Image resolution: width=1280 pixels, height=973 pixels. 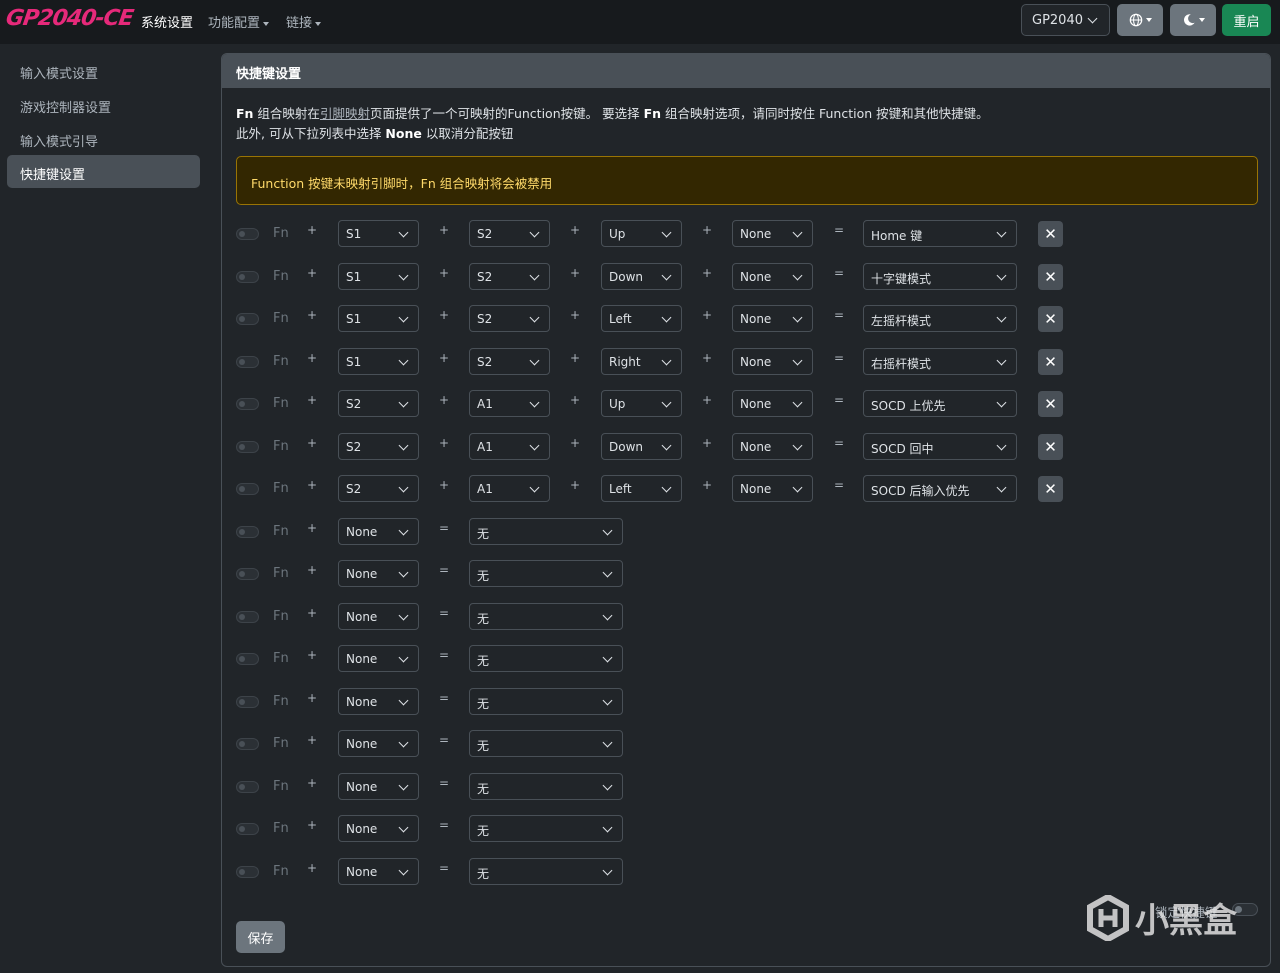 I want to click on save-button: 保存, so click(x=260, y=937).